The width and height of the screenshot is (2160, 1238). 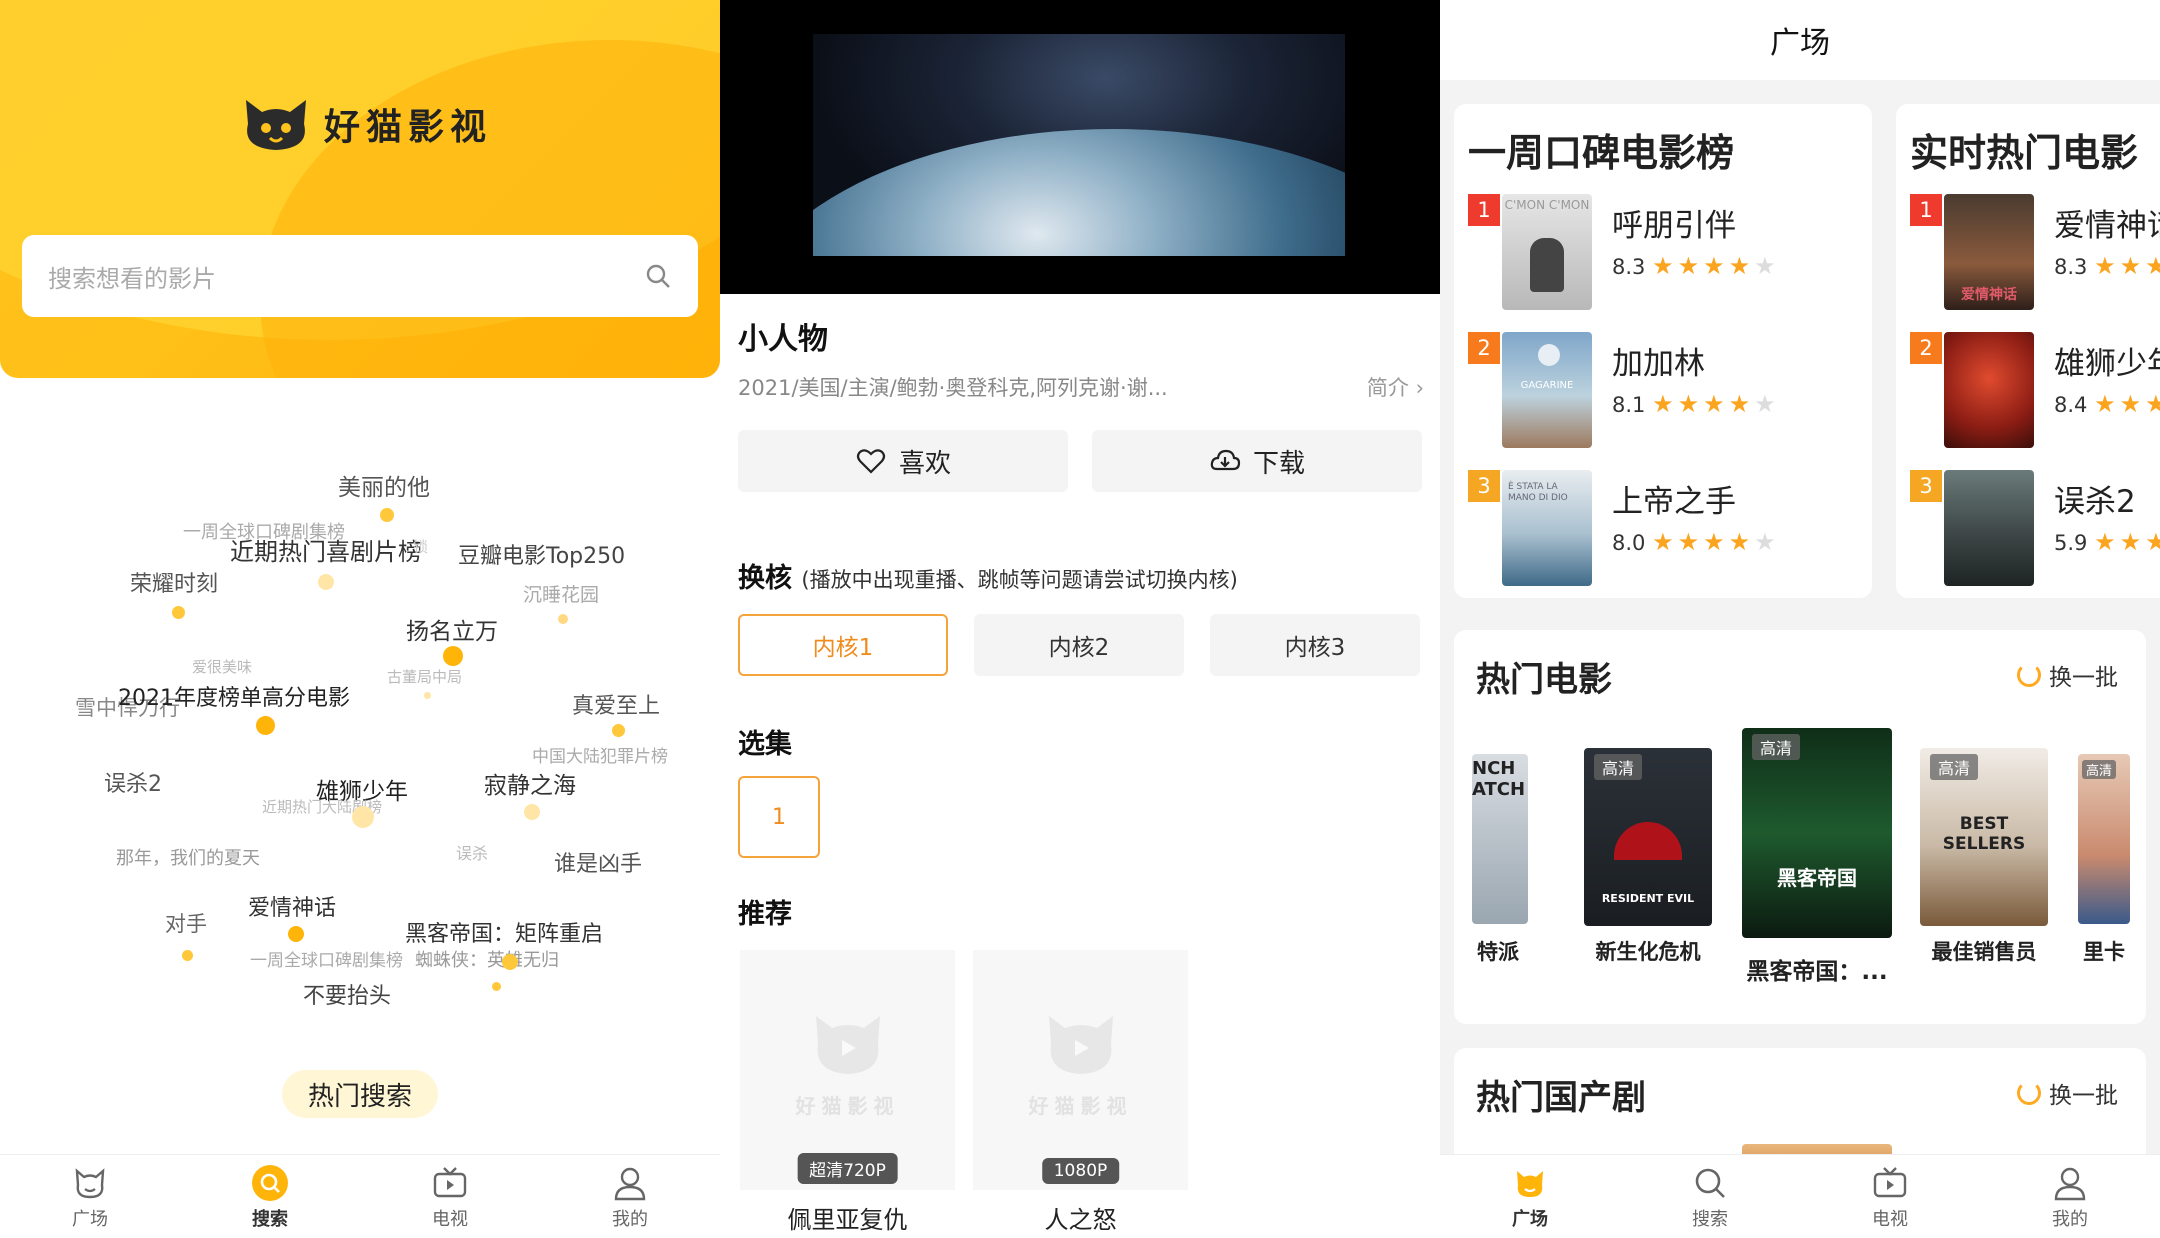 I want to click on movie-poster: 高清 RESIDENT EVIL, so click(x=1648, y=837).